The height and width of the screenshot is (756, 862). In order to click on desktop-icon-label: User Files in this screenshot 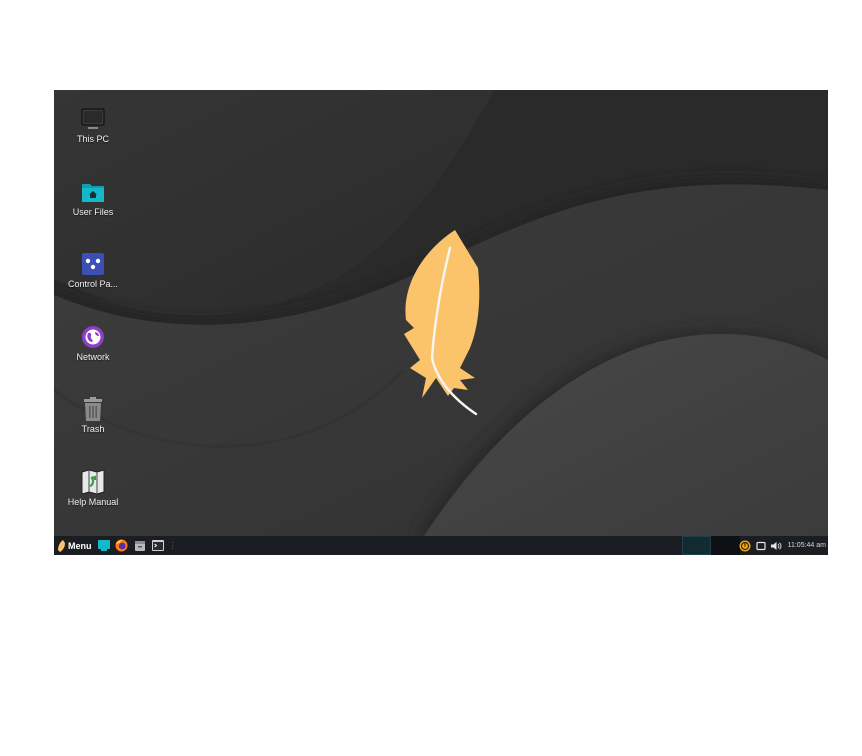, I will do `click(93, 212)`.